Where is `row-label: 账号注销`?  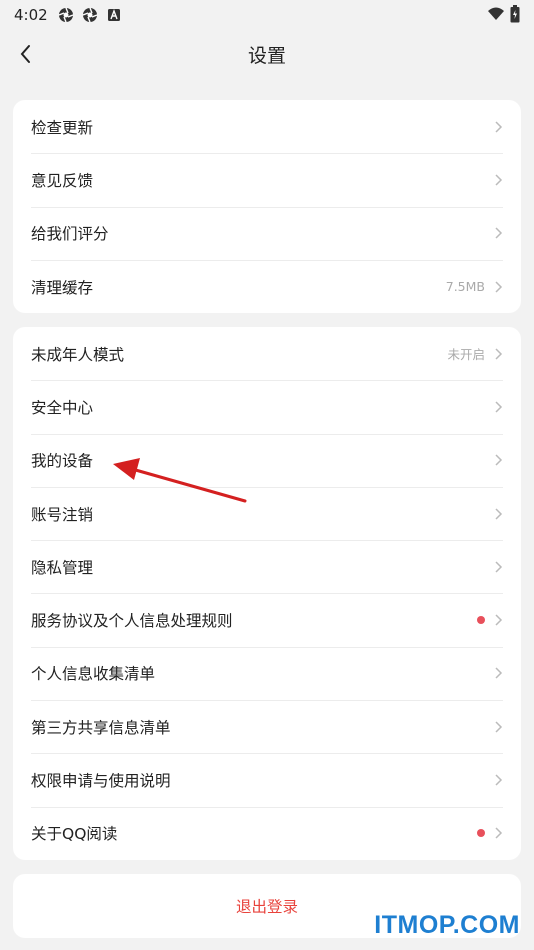 row-label: 账号注销 is located at coordinates (62, 514).